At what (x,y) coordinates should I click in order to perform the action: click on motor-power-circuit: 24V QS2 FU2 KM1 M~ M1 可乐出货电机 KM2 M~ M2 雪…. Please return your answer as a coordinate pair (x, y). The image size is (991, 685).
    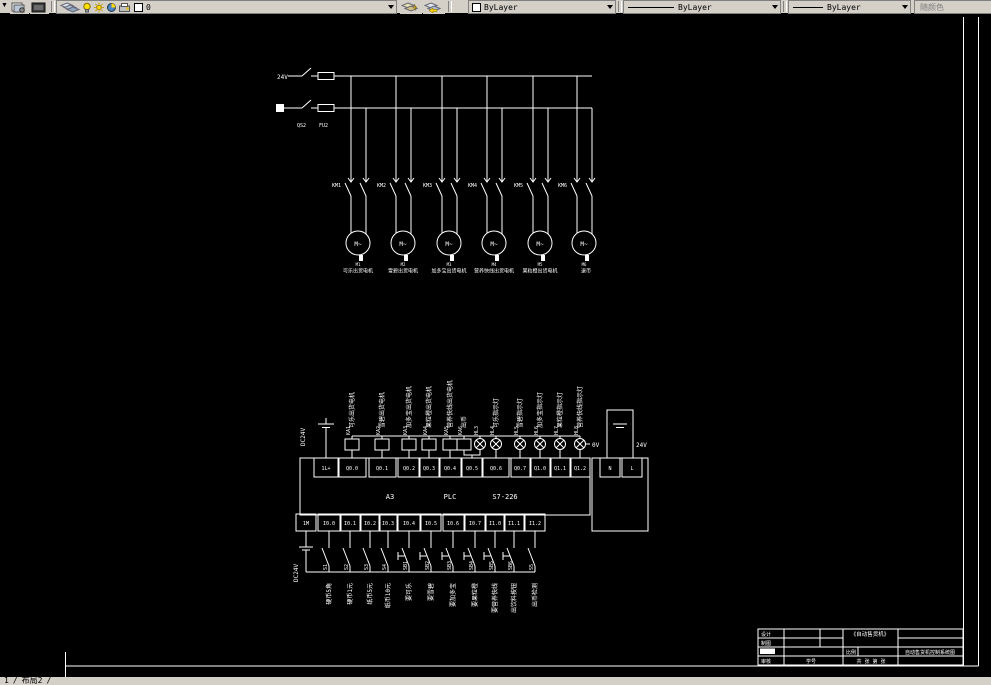
    Looking at the image, I should click on (436, 171).